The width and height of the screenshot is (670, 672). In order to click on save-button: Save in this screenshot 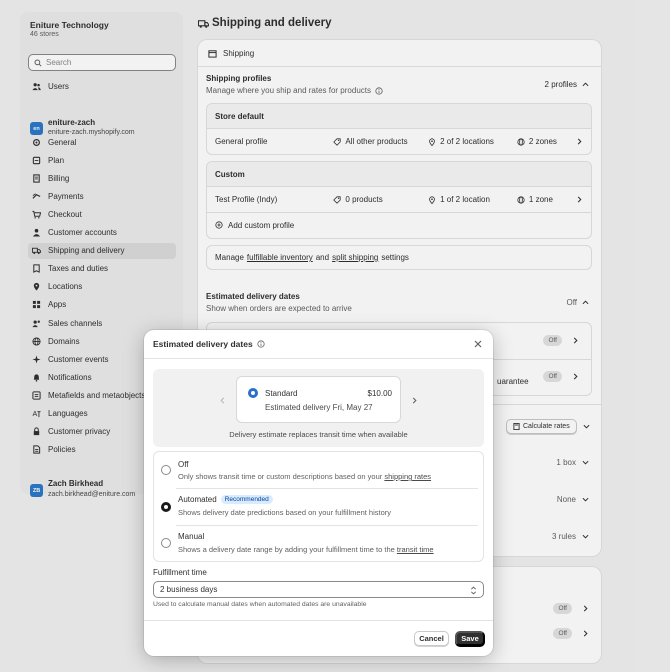, I will do `click(470, 638)`.